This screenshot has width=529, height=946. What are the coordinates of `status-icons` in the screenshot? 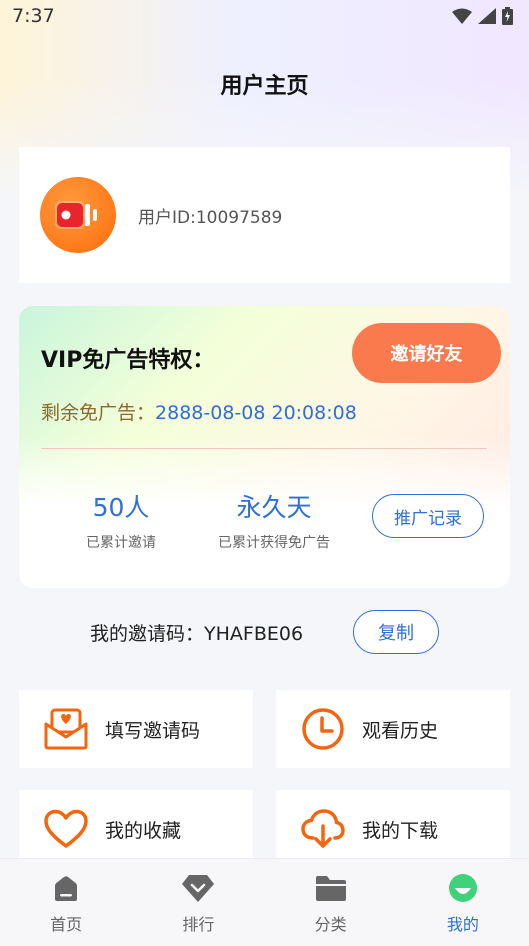 It's located at (482, 16).